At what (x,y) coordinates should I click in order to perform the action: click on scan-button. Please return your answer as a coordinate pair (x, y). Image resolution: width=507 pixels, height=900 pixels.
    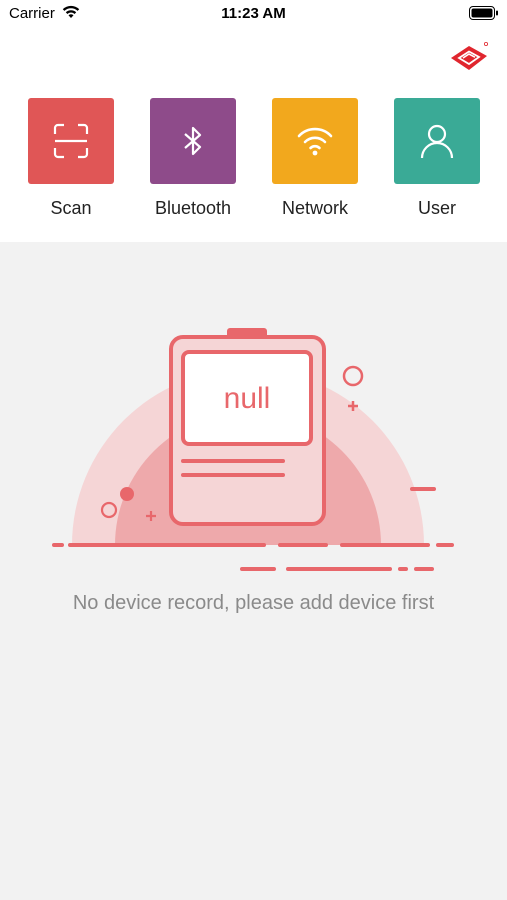
    Looking at the image, I should click on (71, 141).